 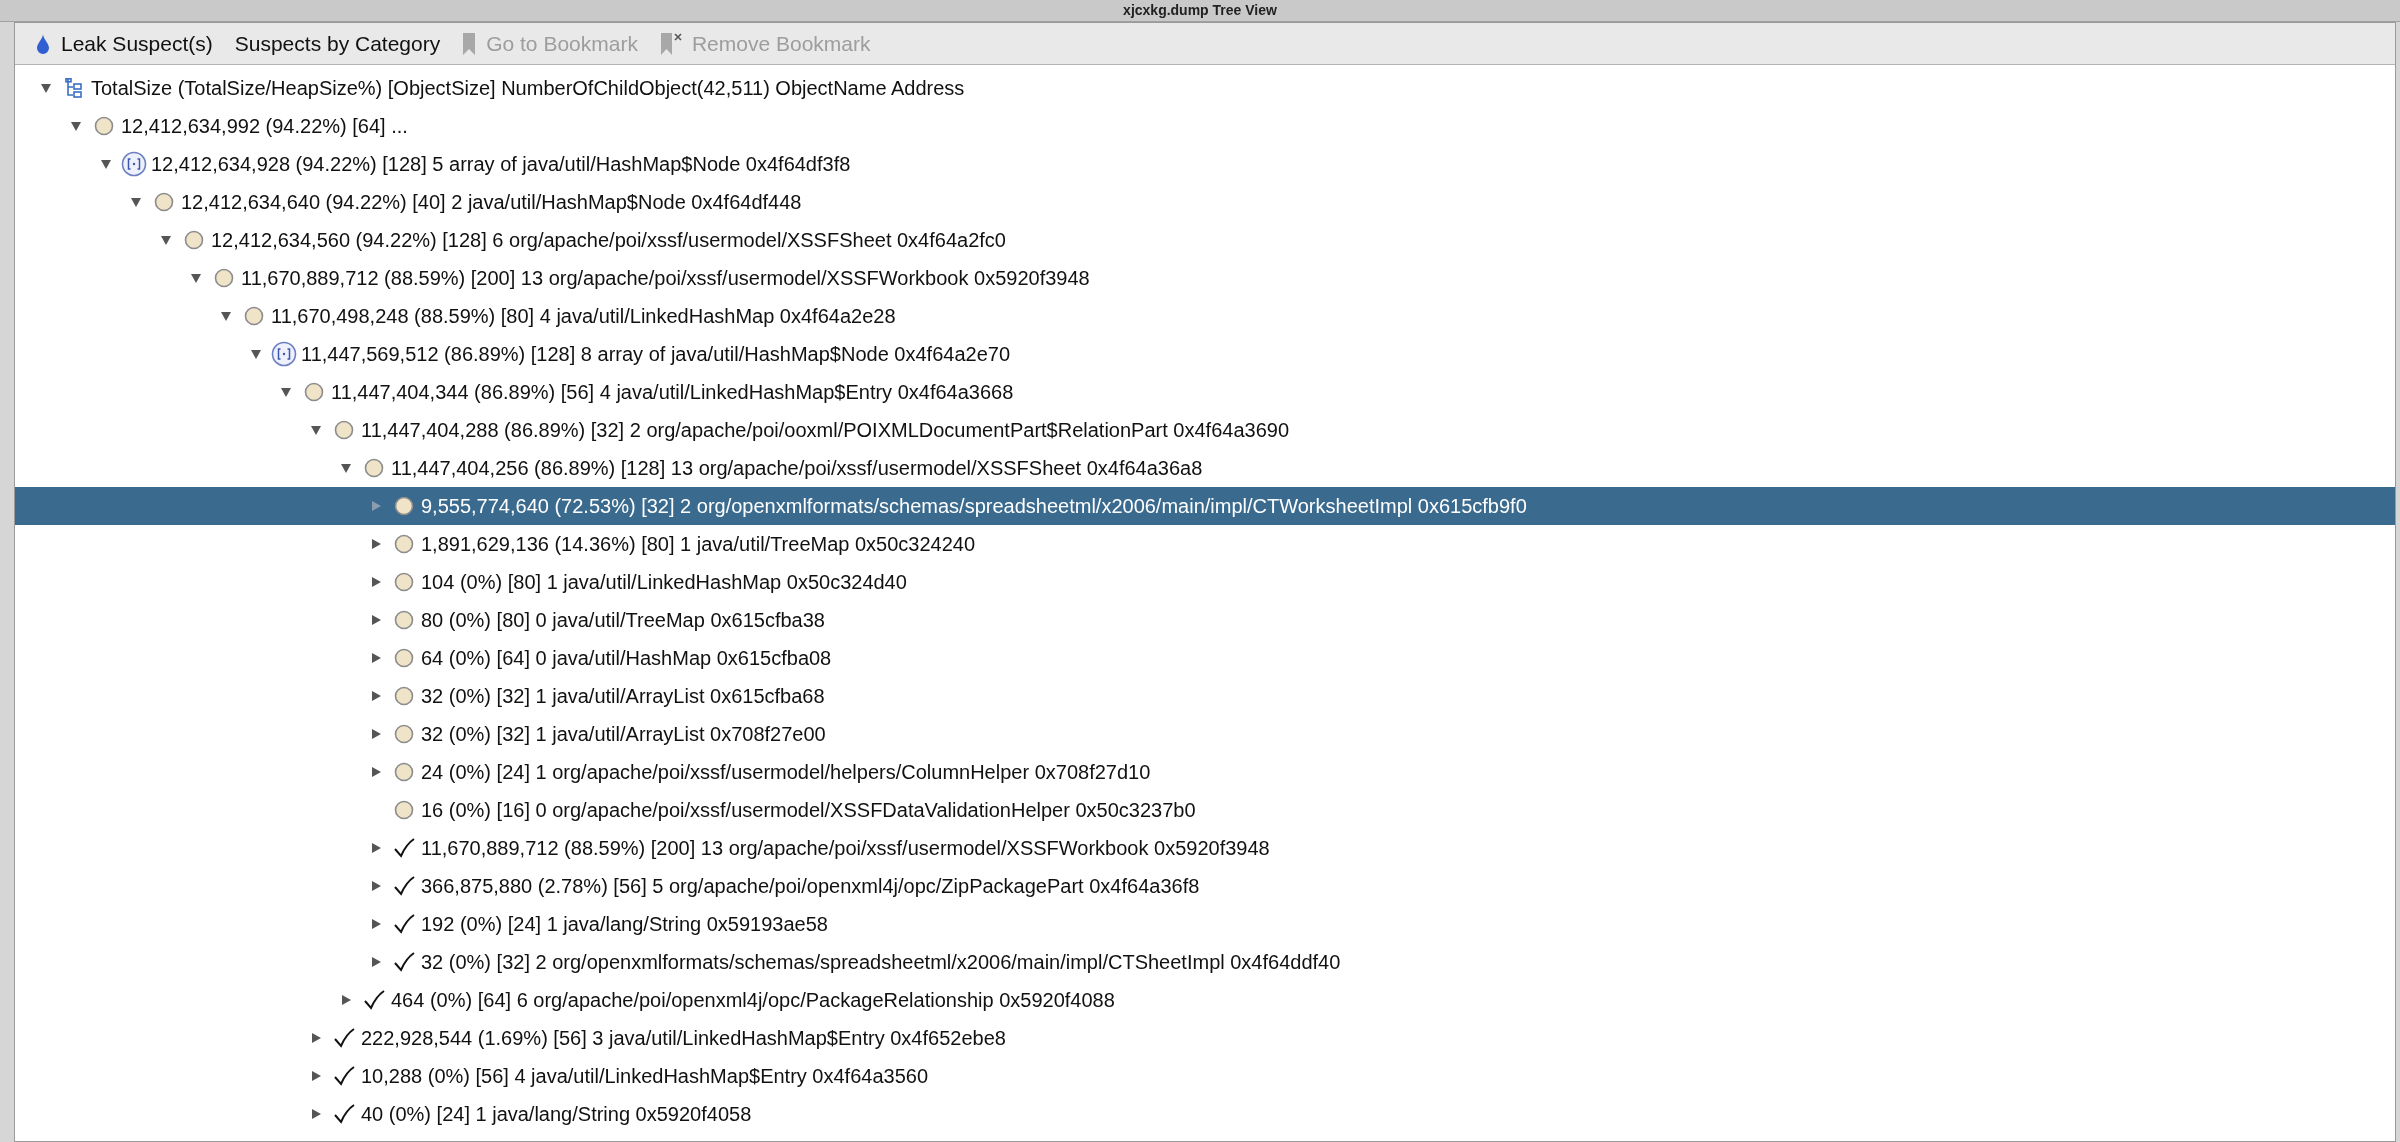 What do you see at coordinates (623, 696) in the screenshot?
I see `node-label: 32 (0%) [32] 1 java/util/ArrayList 0x615cfba68` at bounding box center [623, 696].